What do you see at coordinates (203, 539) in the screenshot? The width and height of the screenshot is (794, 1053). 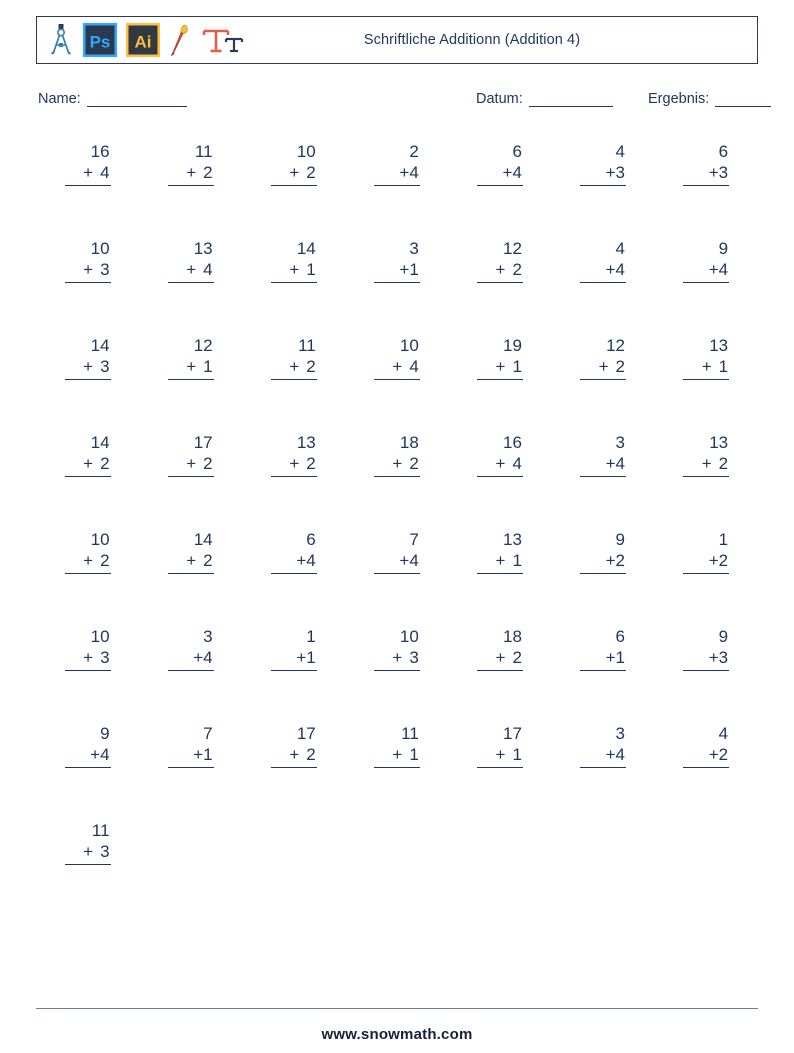 I see `first-addend: 14` at bounding box center [203, 539].